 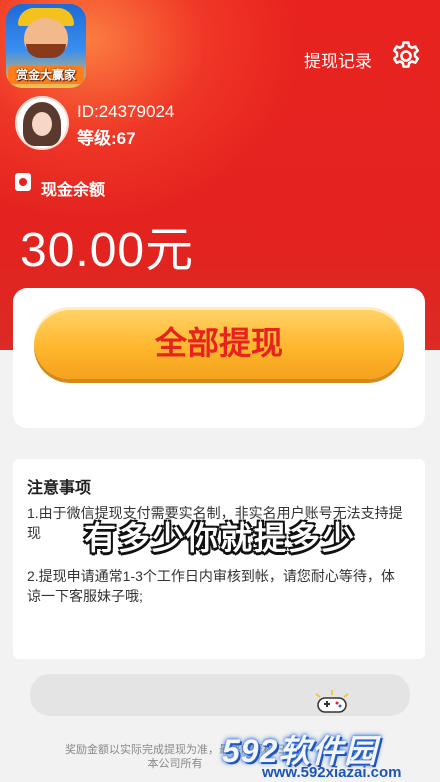 I want to click on withdraw-record-link: 提现记录, so click(x=338, y=59).